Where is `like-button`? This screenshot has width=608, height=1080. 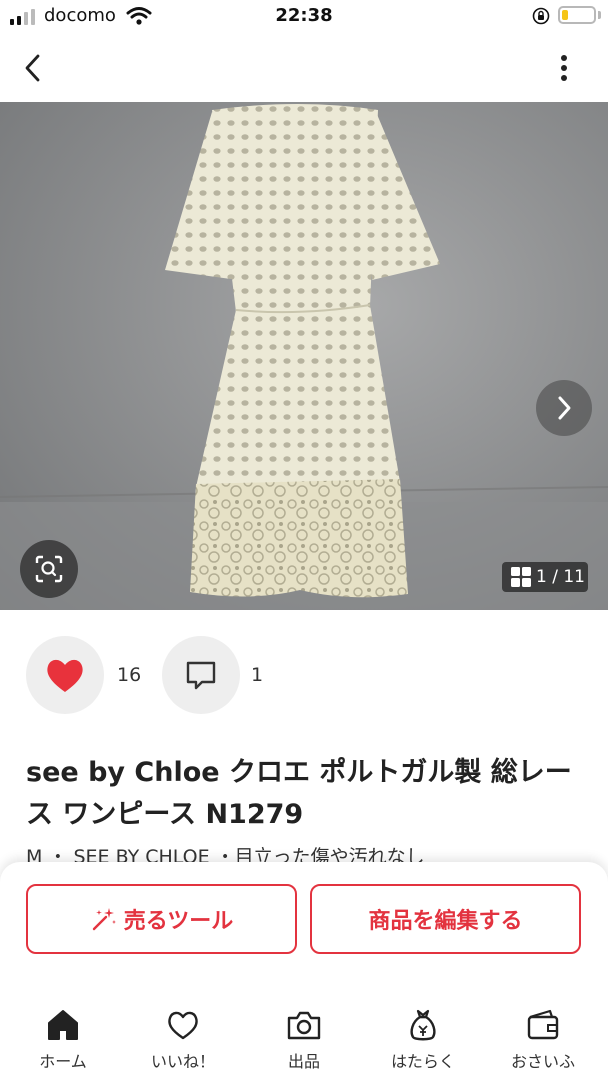 like-button is located at coordinates (65, 675).